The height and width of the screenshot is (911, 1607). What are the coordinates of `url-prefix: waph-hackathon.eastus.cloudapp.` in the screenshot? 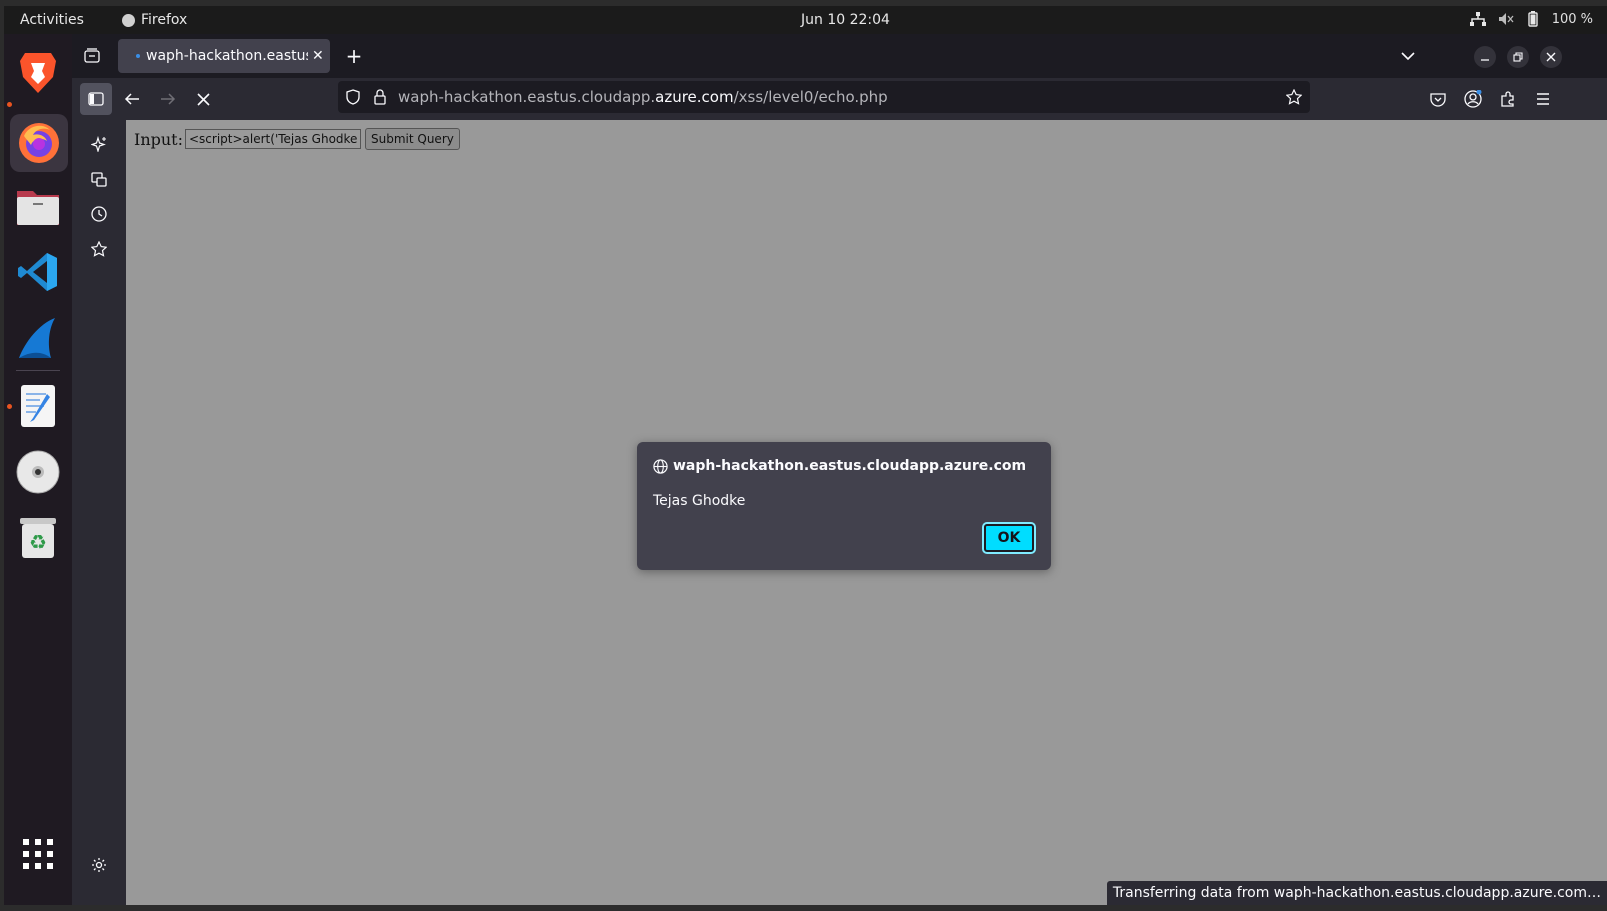 It's located at (527, 97).